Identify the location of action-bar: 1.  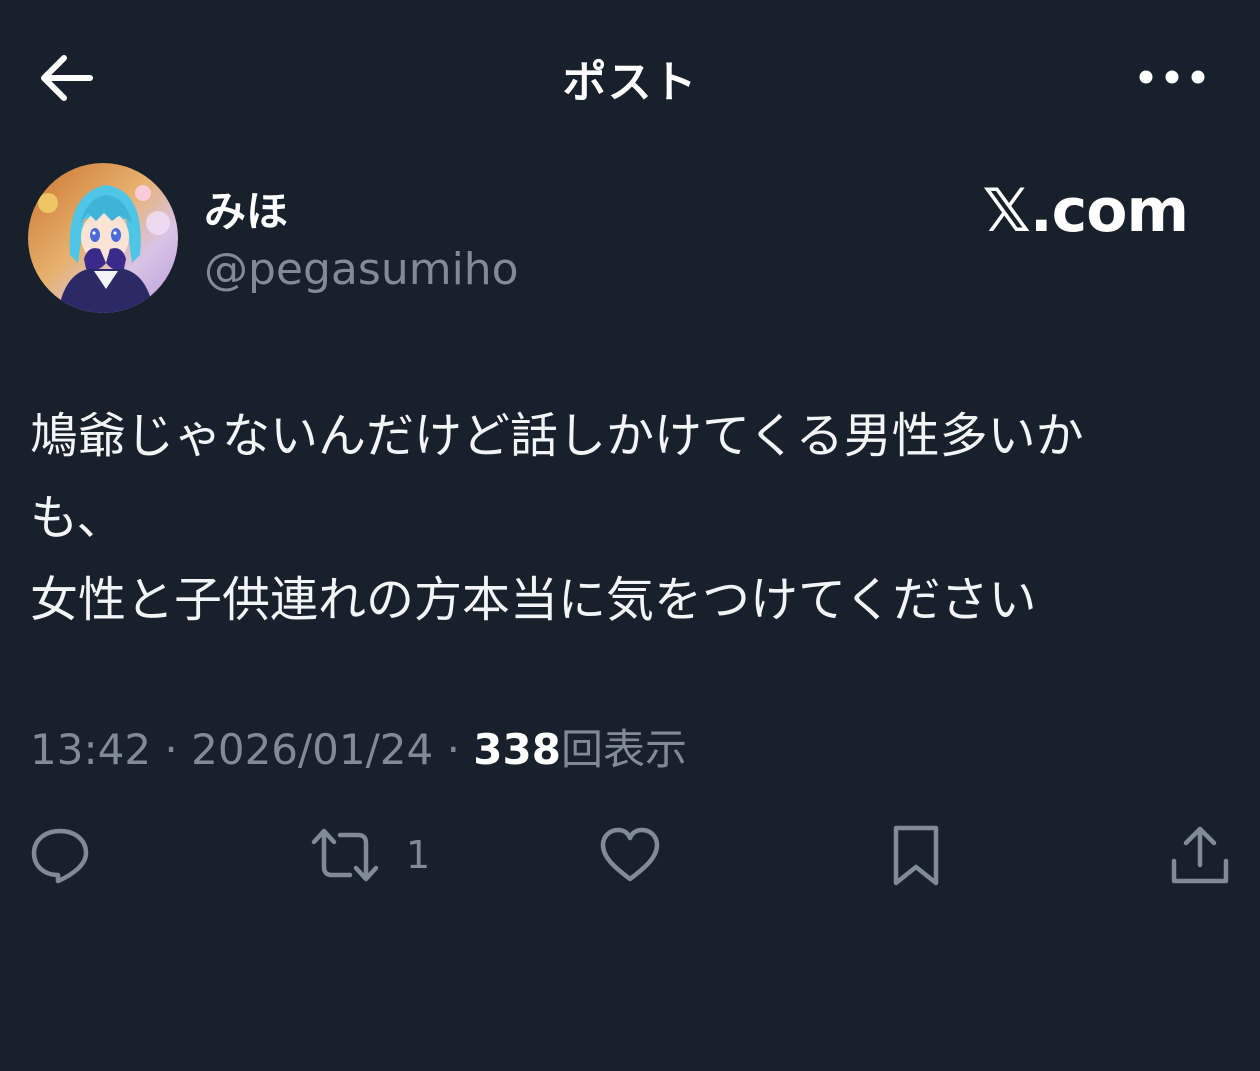
(630, 855).